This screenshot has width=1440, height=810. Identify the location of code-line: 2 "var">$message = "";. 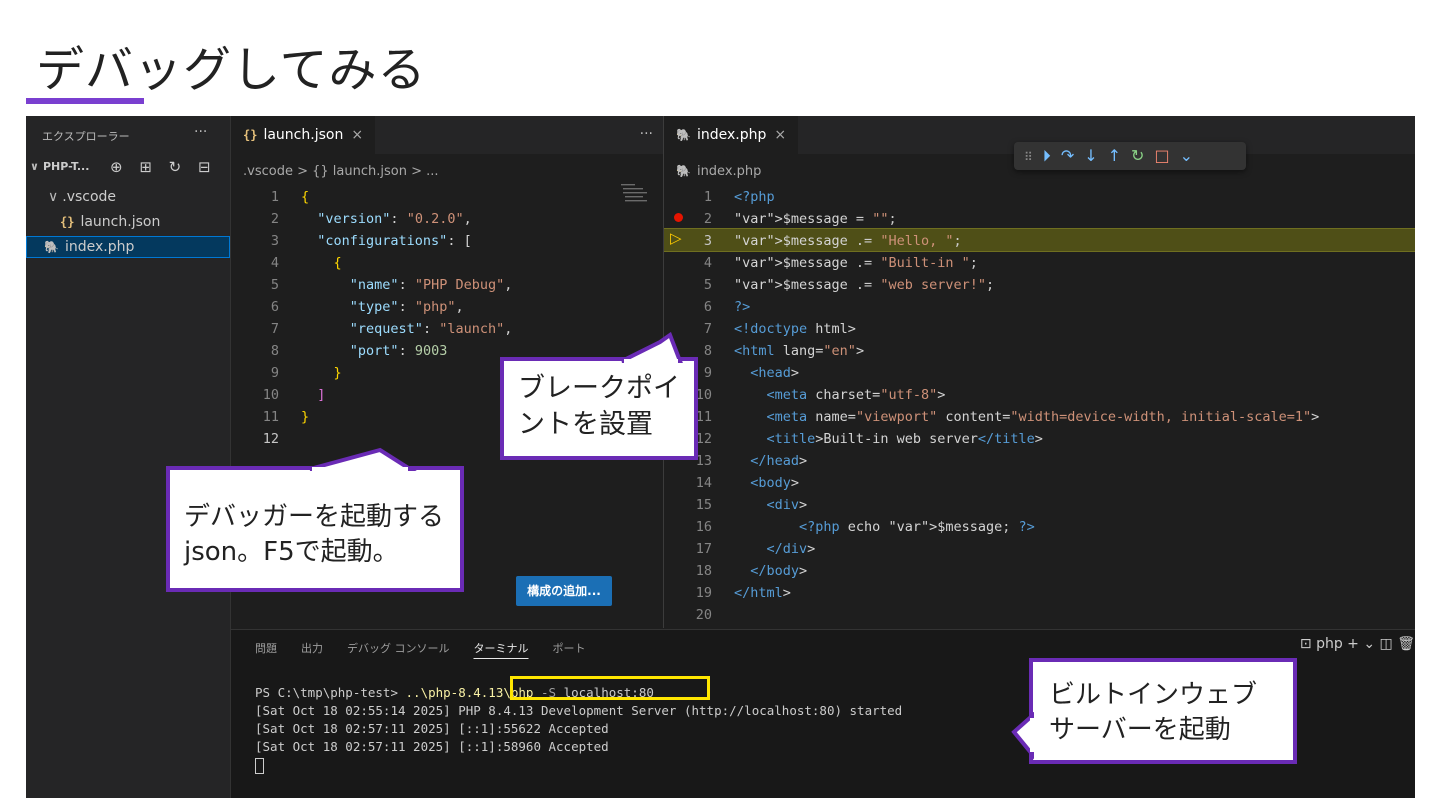
(800, 219).